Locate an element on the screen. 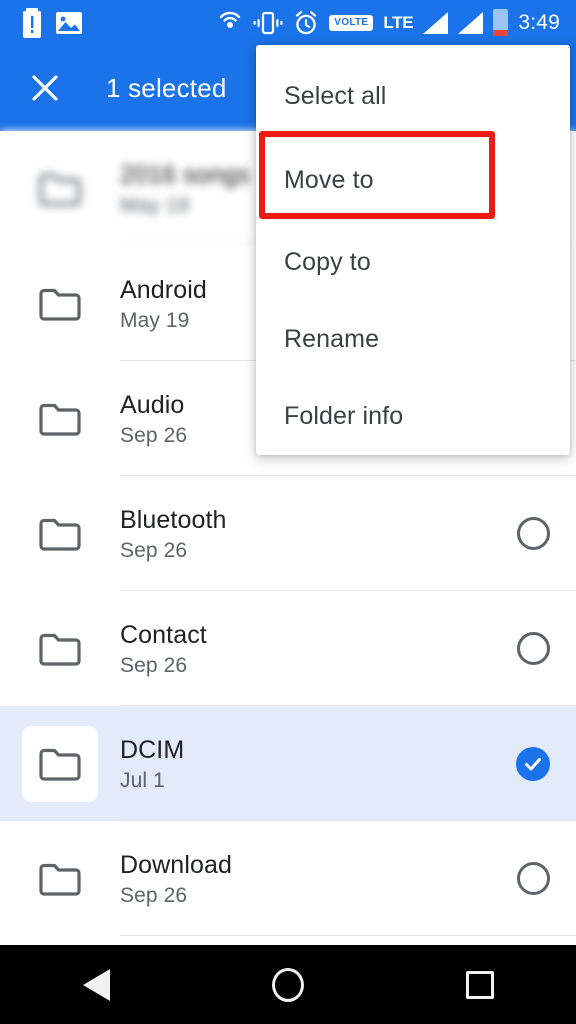  recents-button is located at coordinates (480, 984).